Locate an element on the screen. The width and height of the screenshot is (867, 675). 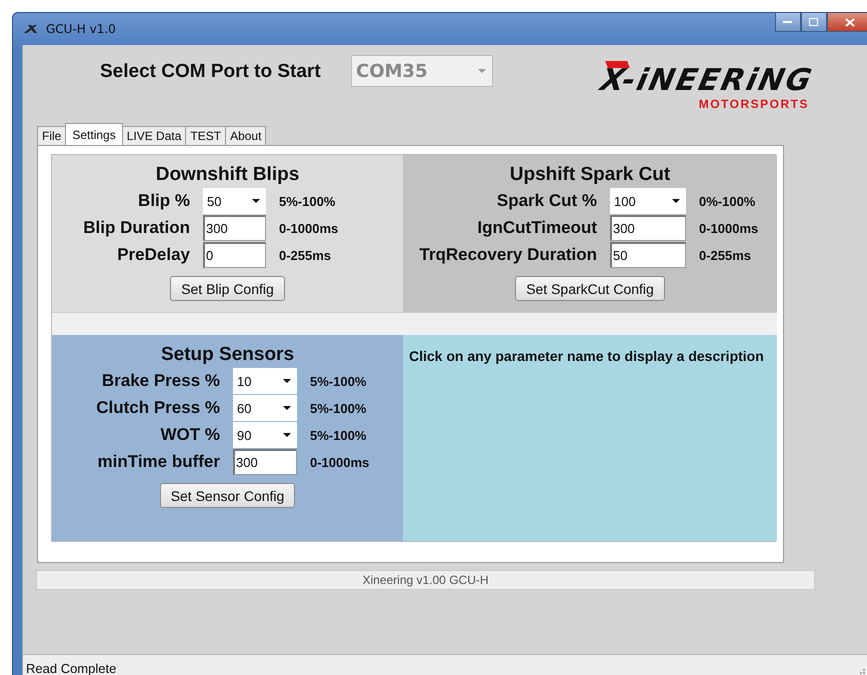
parameter-label: Blip % is located at coordinates (126, 201).